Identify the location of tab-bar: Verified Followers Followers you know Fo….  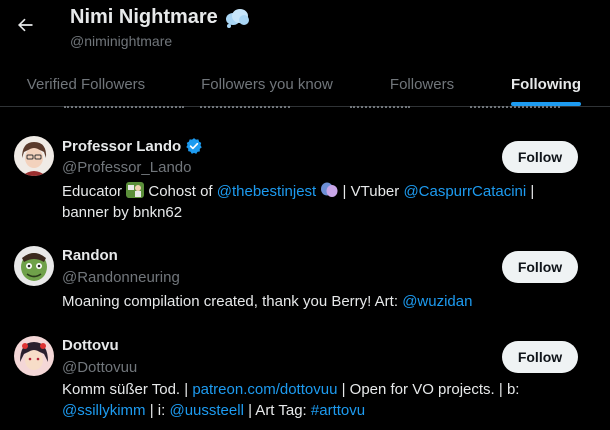
(305, 84).